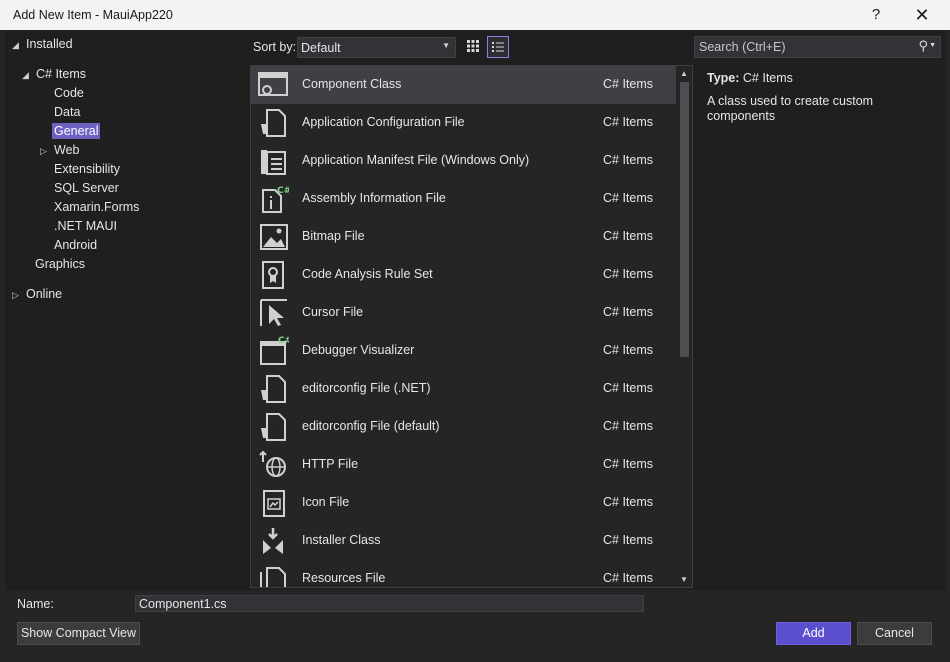 Image resolution: width=950 pixels, height=662 pixels. What do you see at coordinates (75, 245) in the screenshot?
I see `tree-item-android: Android` at bounding box center [75, 245].